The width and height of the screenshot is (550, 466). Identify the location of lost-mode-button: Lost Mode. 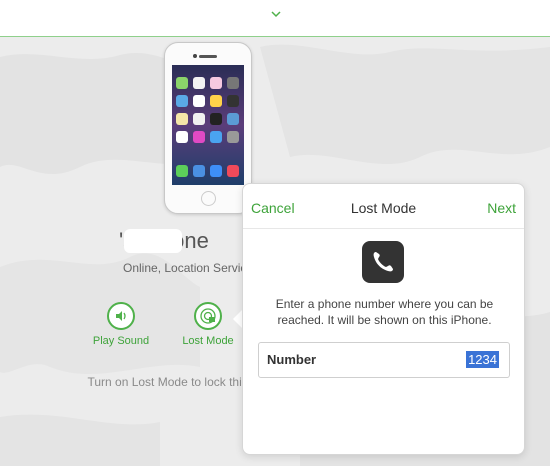
(208, 324).